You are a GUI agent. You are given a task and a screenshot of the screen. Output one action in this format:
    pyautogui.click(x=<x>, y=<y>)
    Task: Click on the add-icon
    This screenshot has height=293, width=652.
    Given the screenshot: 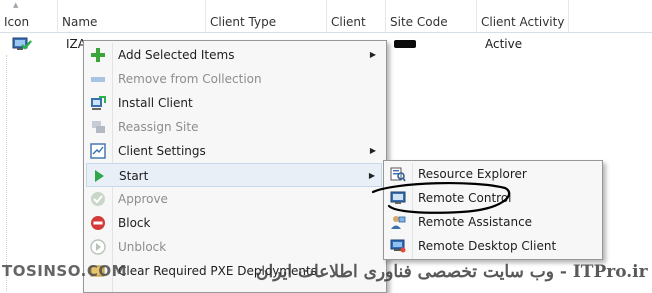 What is the action you would take?
    pyautogui.click(x=98, y=55)
    